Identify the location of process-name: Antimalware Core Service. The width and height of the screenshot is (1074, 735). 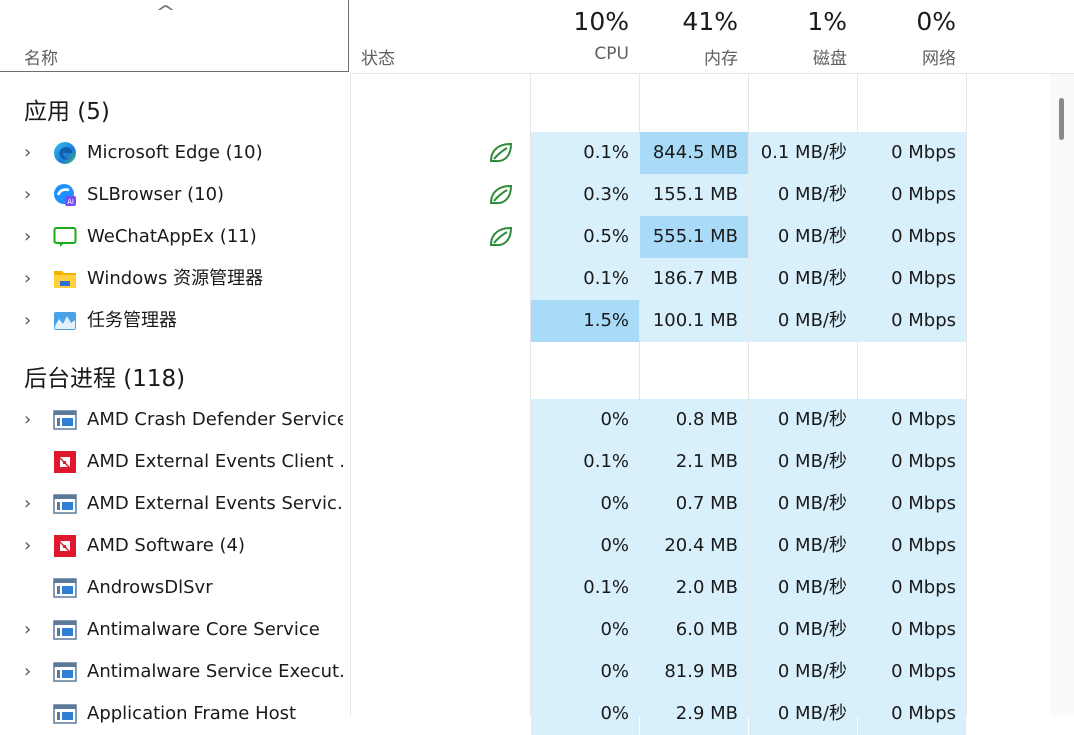
(203, 629).